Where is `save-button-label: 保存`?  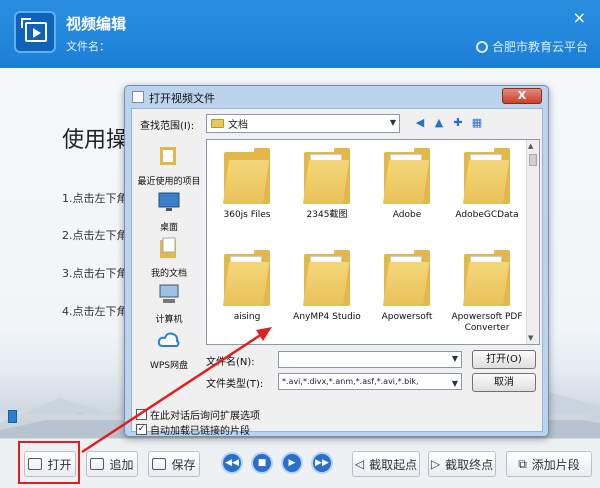
save-button-label: 保存 is located at coordinates (183, 464).